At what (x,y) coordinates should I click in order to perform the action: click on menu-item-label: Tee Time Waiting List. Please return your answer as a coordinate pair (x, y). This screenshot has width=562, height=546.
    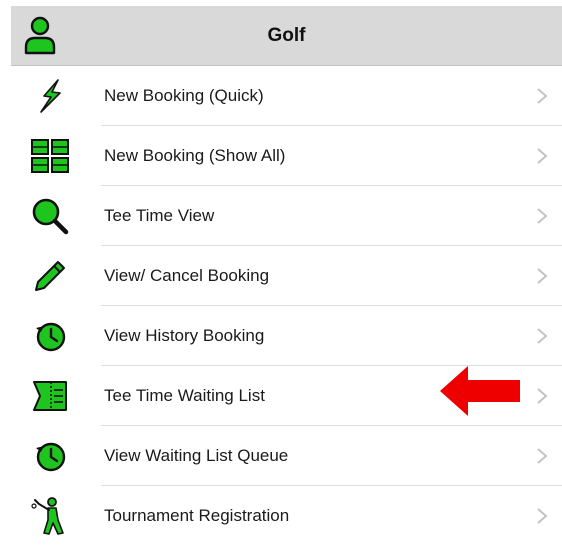
    Looking at the image, I should click on (184, 395).